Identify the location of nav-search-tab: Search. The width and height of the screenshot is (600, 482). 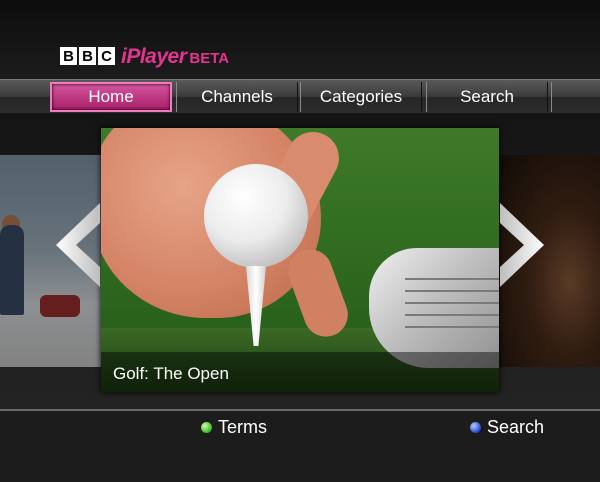
(487, 97).